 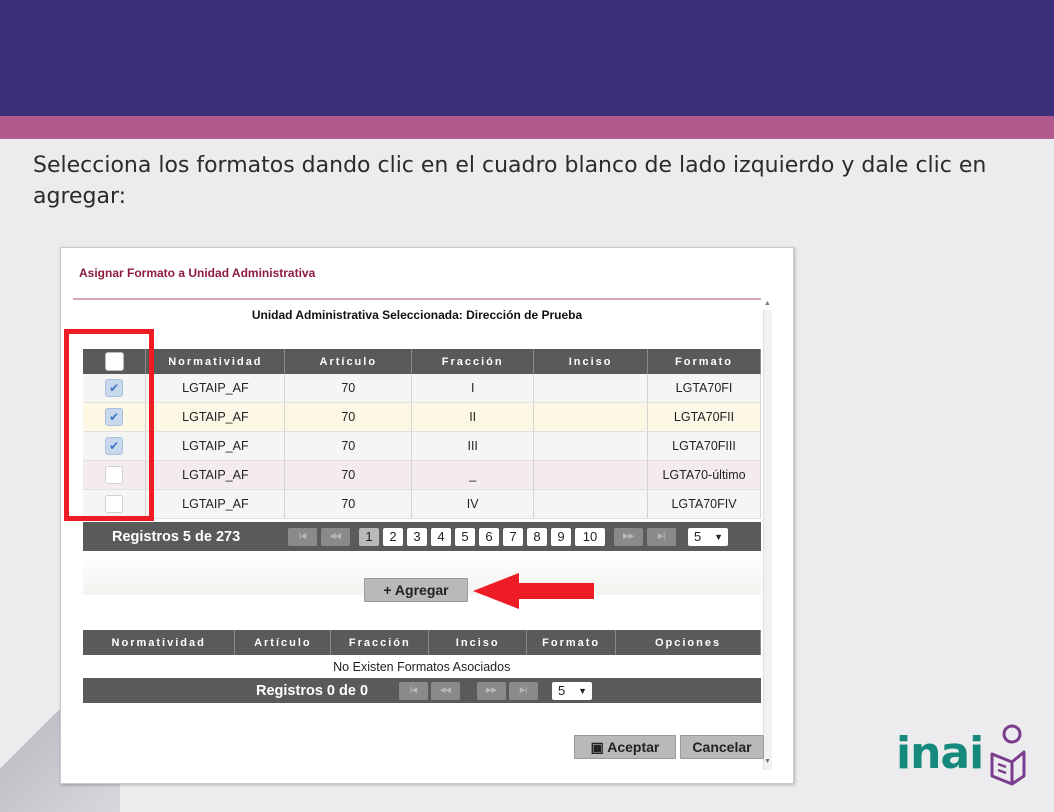 I want to click on table-row: LGTAIP_AF 70 _ LGTA70-último, so click(x=422, y=475).